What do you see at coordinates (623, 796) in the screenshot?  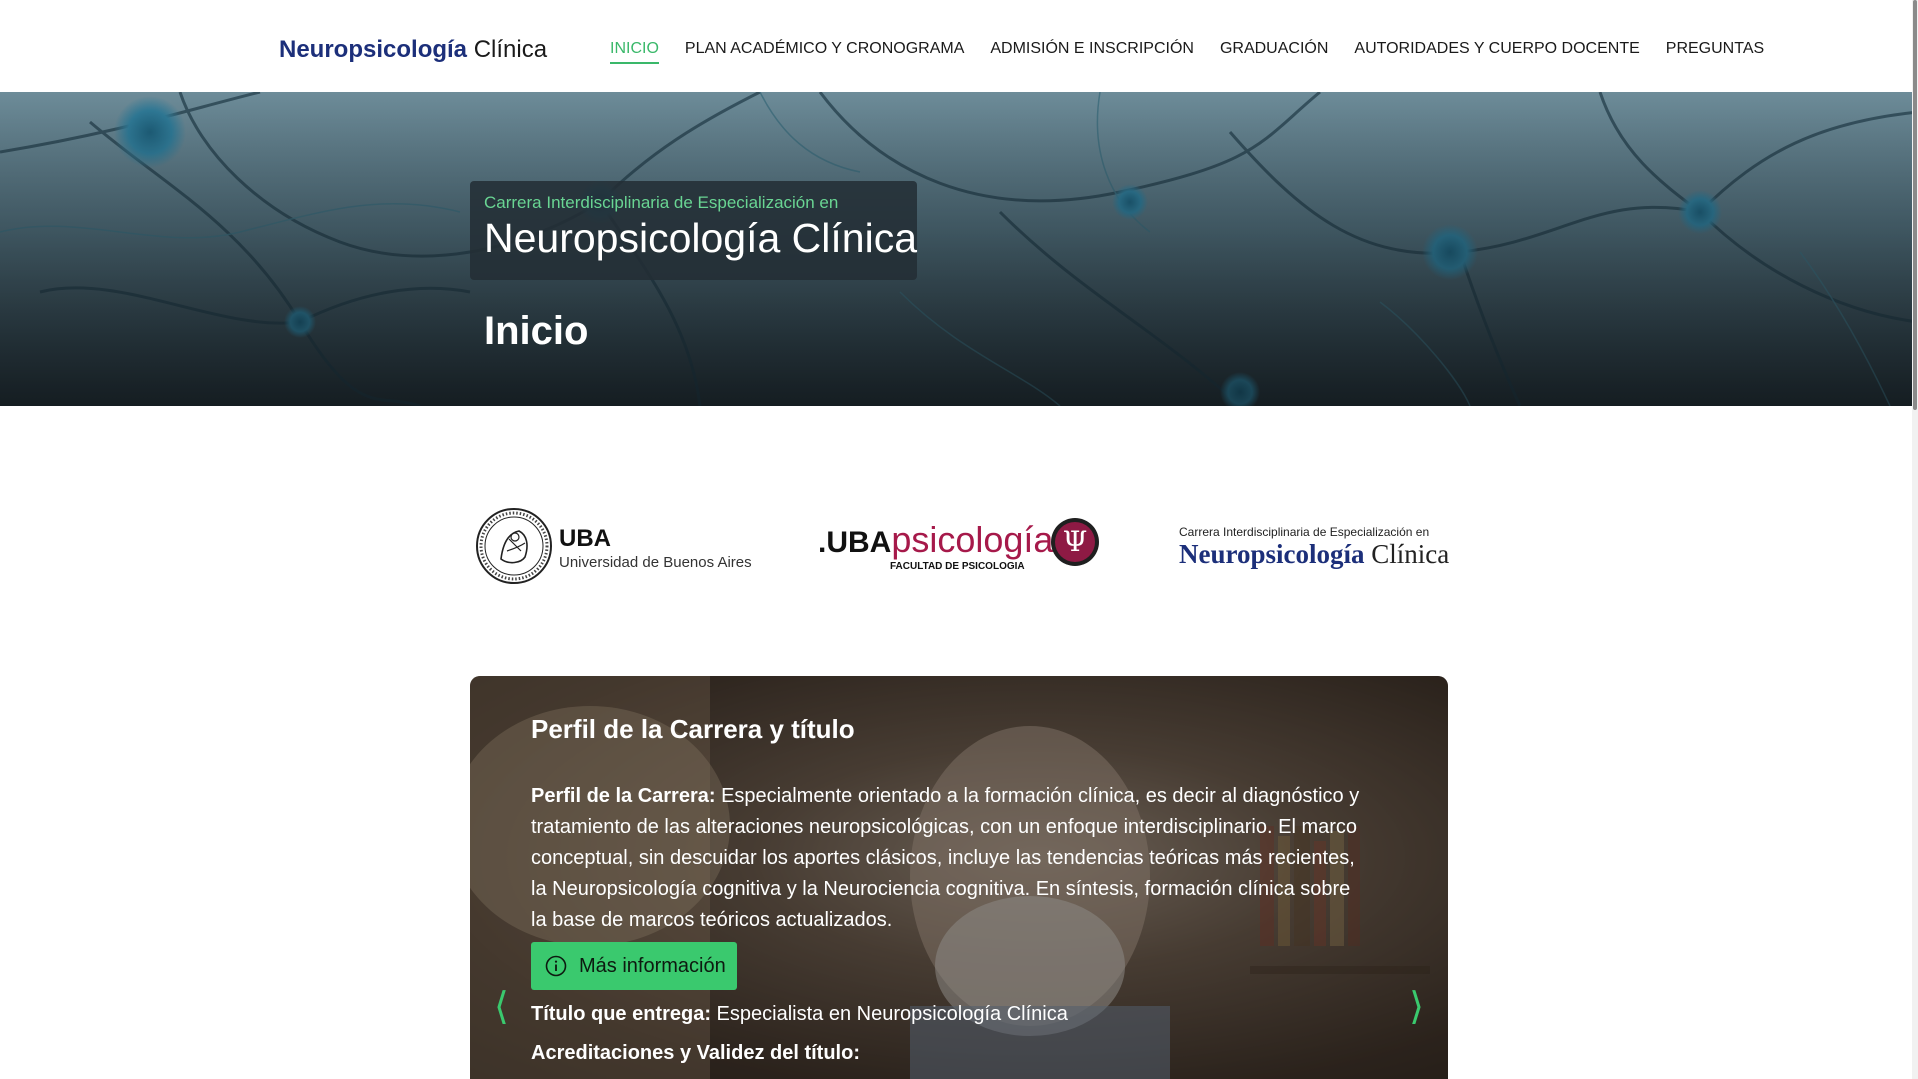 I see `perfil-label: Perfil de la Carrera:` at bounding box center [623, 796].